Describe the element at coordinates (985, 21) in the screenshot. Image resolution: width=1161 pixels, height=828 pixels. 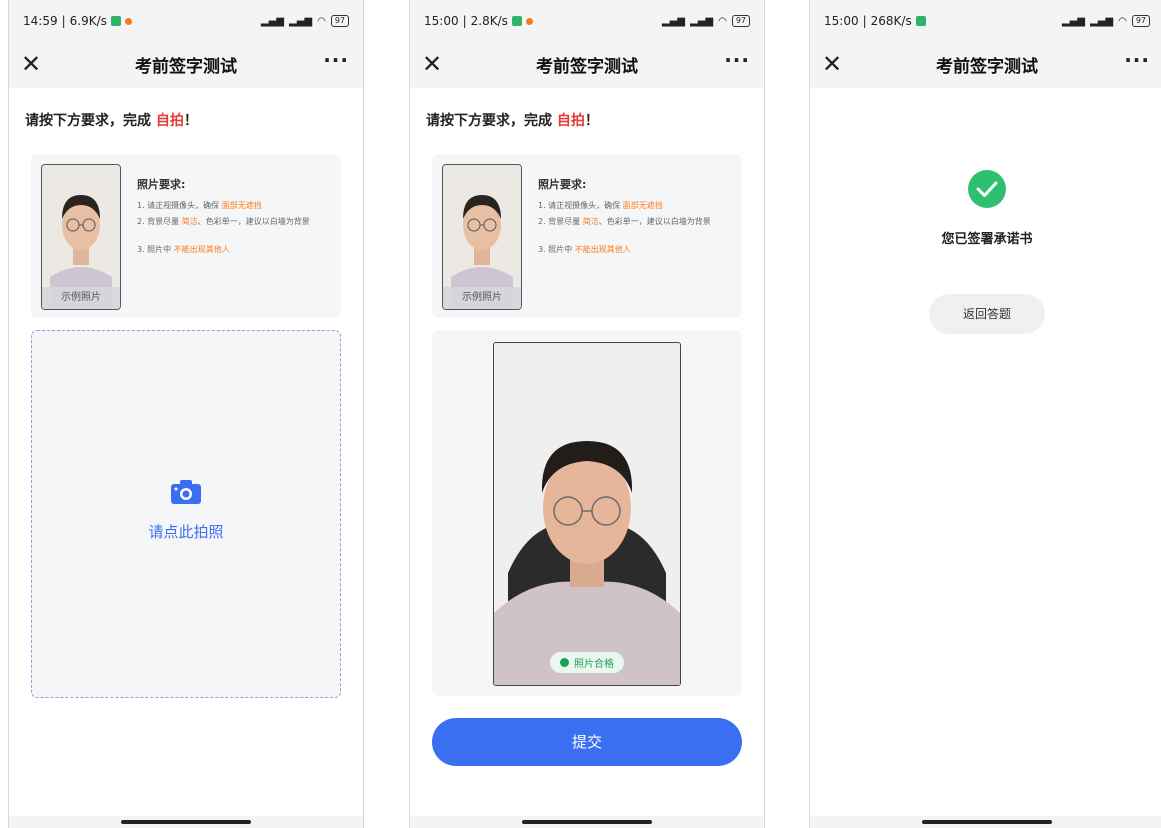
I see `status-bar: 15:00 | 268K/s ▂▄▆ ▂▄▆ ◠ 97` at that location.